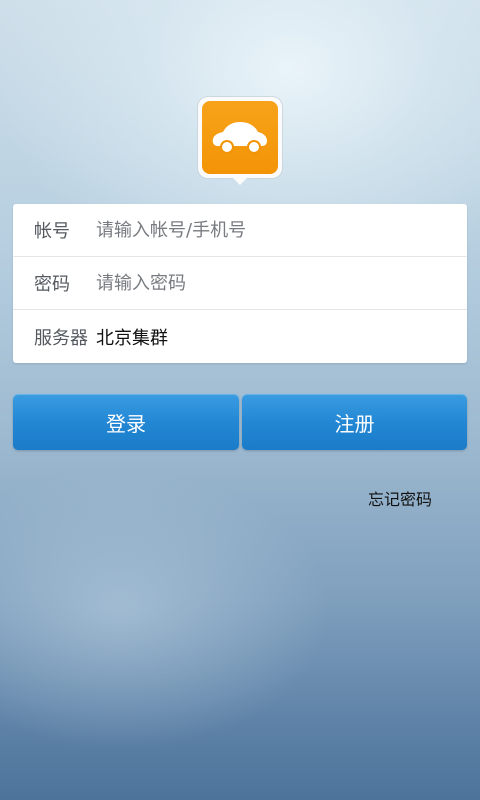 This screenshot has height=800, width=480. What do you see at coordinates (400, 498) in the screenshot?
I see `forgot-password-link: 忘记密码` at bounding box center [400, 498].